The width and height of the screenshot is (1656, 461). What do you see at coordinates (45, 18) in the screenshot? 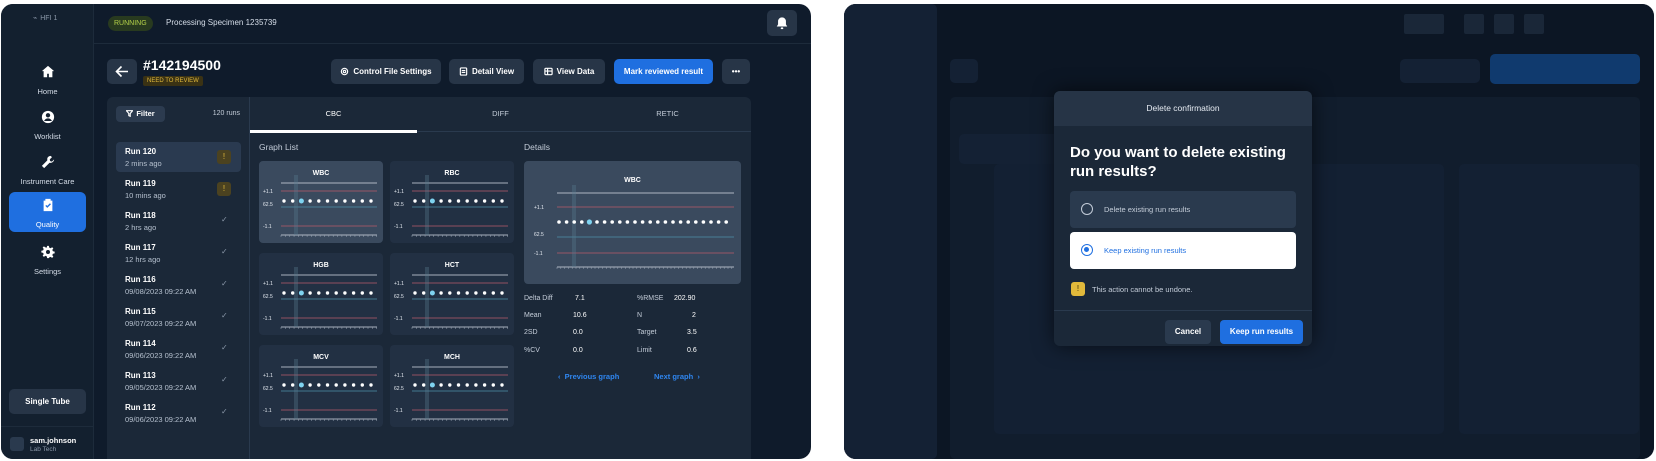
I see `brand: ⌁ HFI 1` at bounding box center [45, 18].